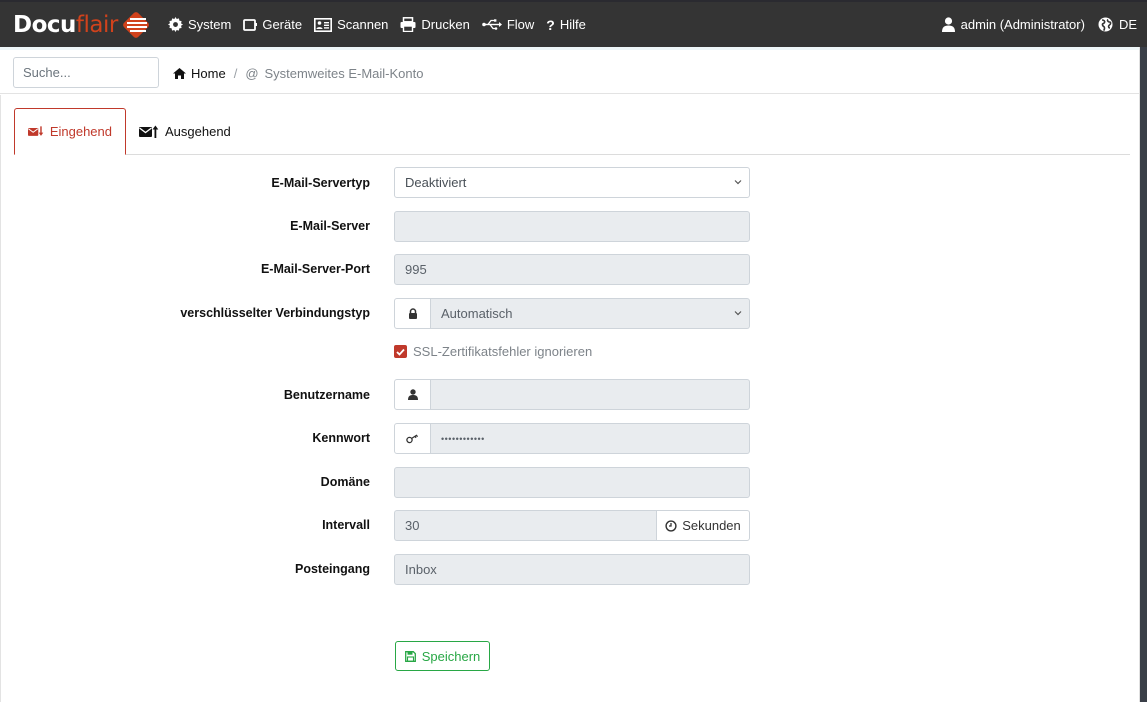  Describe the element at coordinates (208, 73) in the screenshot. I see `breadcrumb-home-label: Home` at that location.